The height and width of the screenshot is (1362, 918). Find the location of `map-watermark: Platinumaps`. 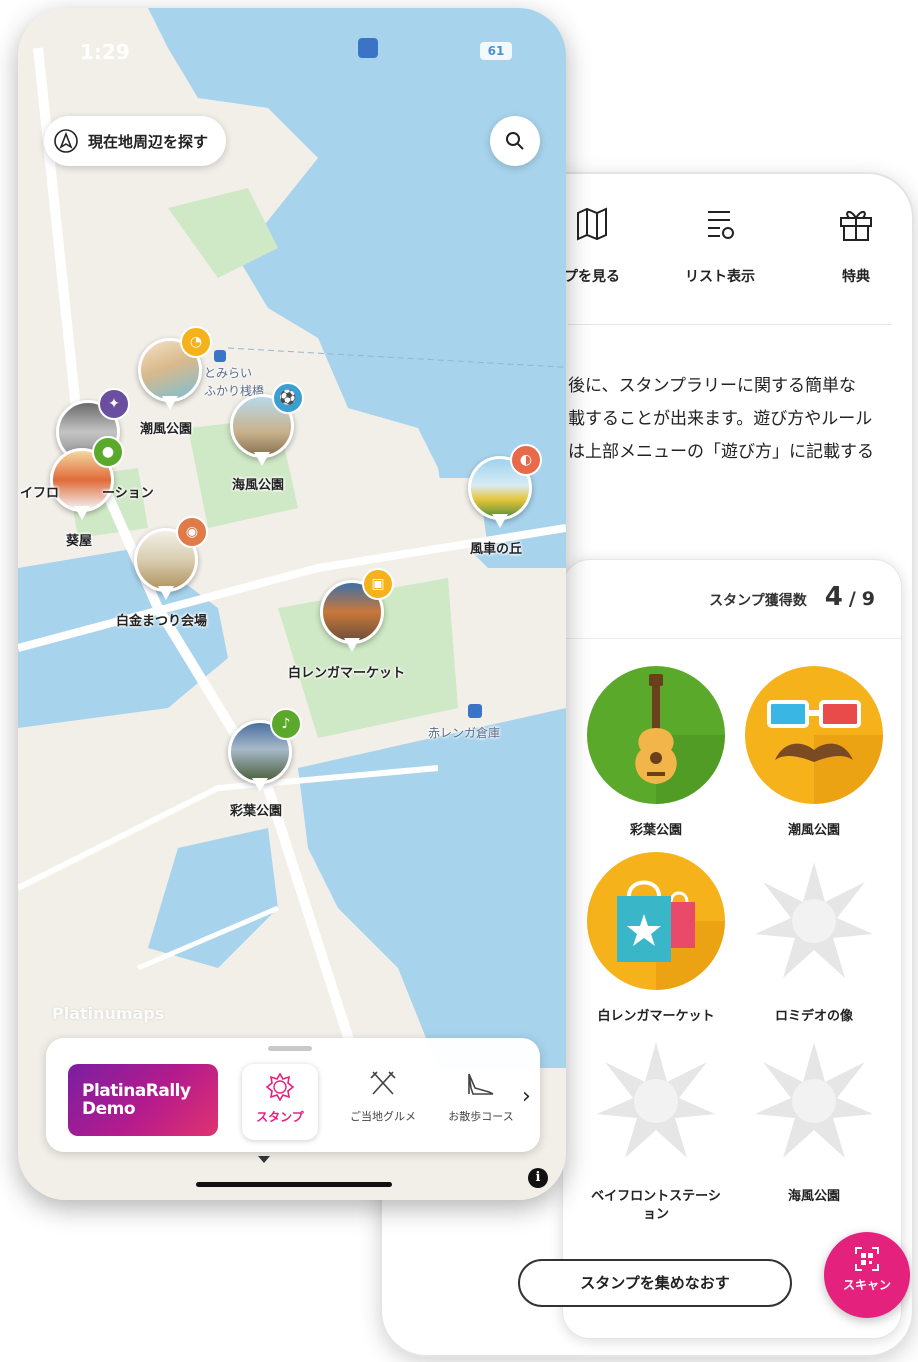

map-watermark: Platinumaps is located at coordinates (108, 1013).